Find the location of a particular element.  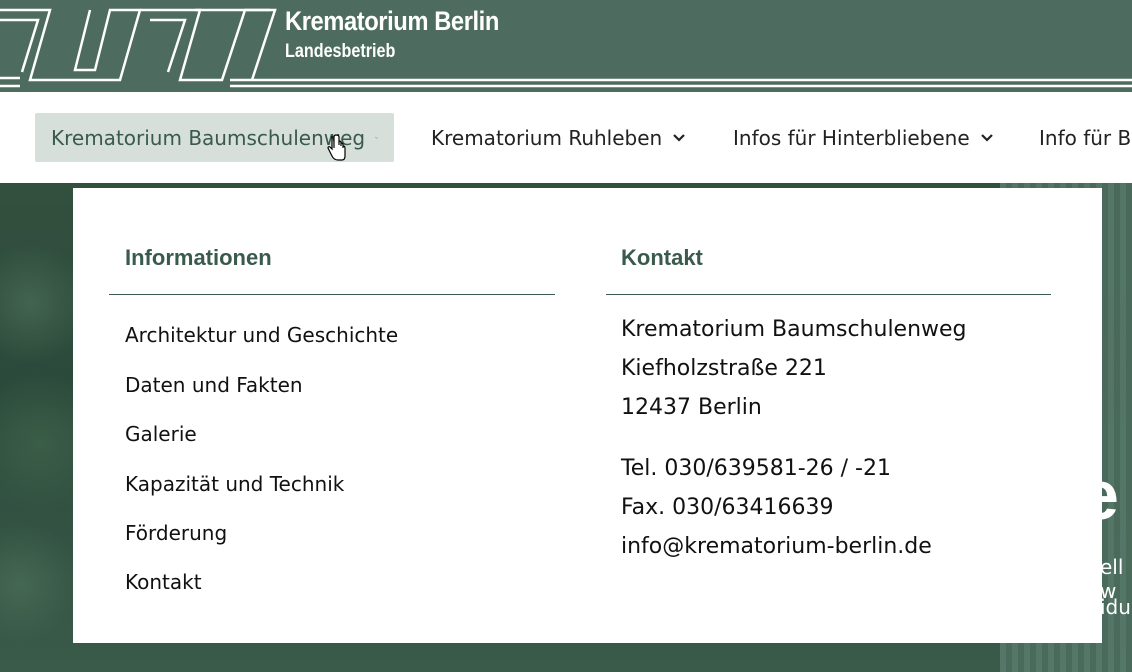

contact-email-link: info@krematorium-berlin.de is located at coordinates (776, 547).